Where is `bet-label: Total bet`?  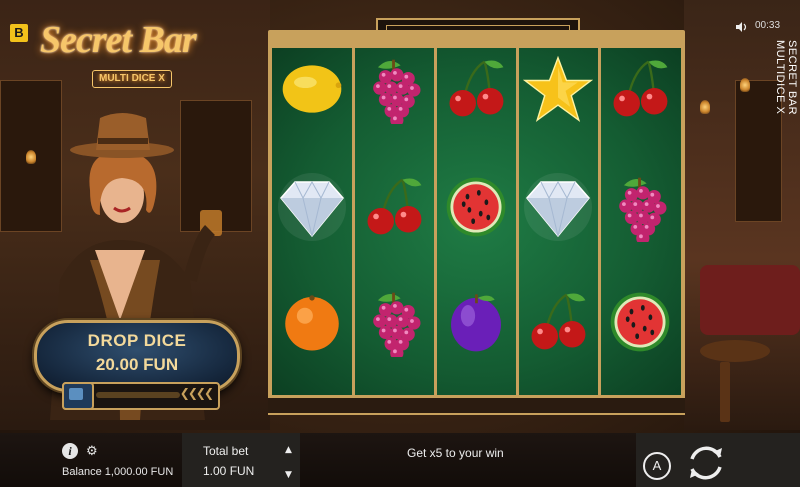 bet-label: Total bet is located at coordinates (226, 451).